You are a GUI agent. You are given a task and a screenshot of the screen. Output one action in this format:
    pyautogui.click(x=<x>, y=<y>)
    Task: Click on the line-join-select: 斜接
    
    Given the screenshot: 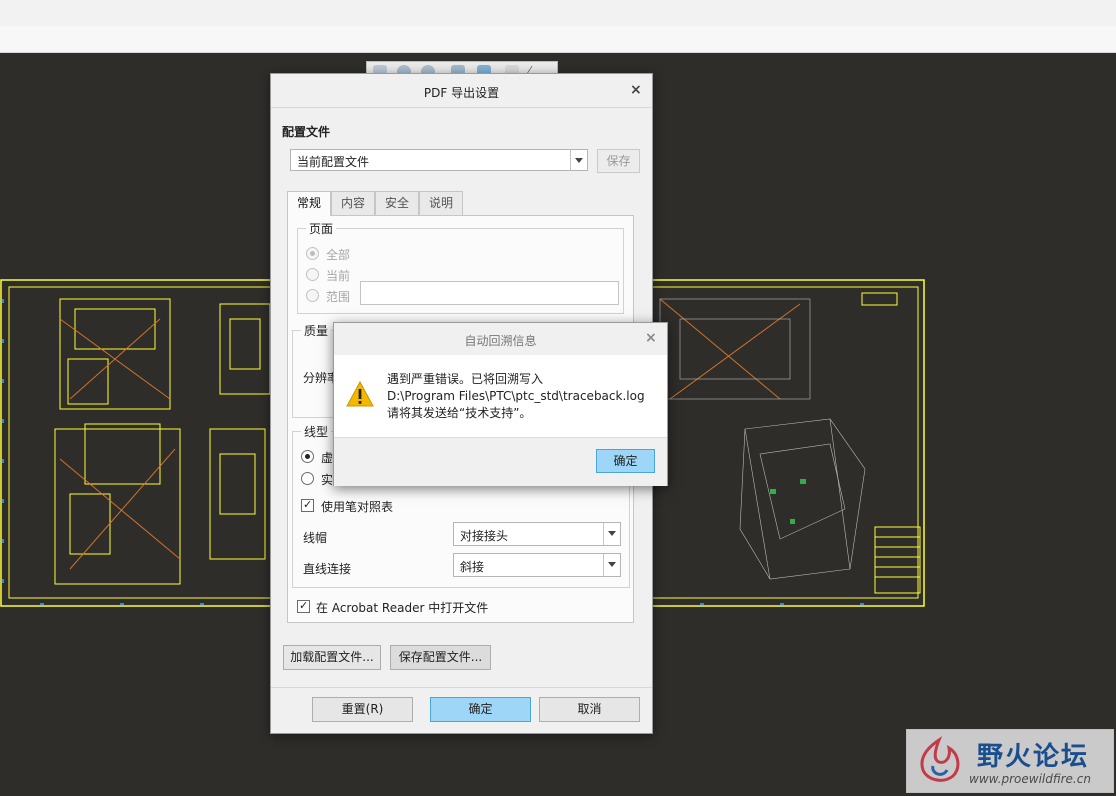 What is the action you would take?
    pyautogui.click(x=537, y=565)
    